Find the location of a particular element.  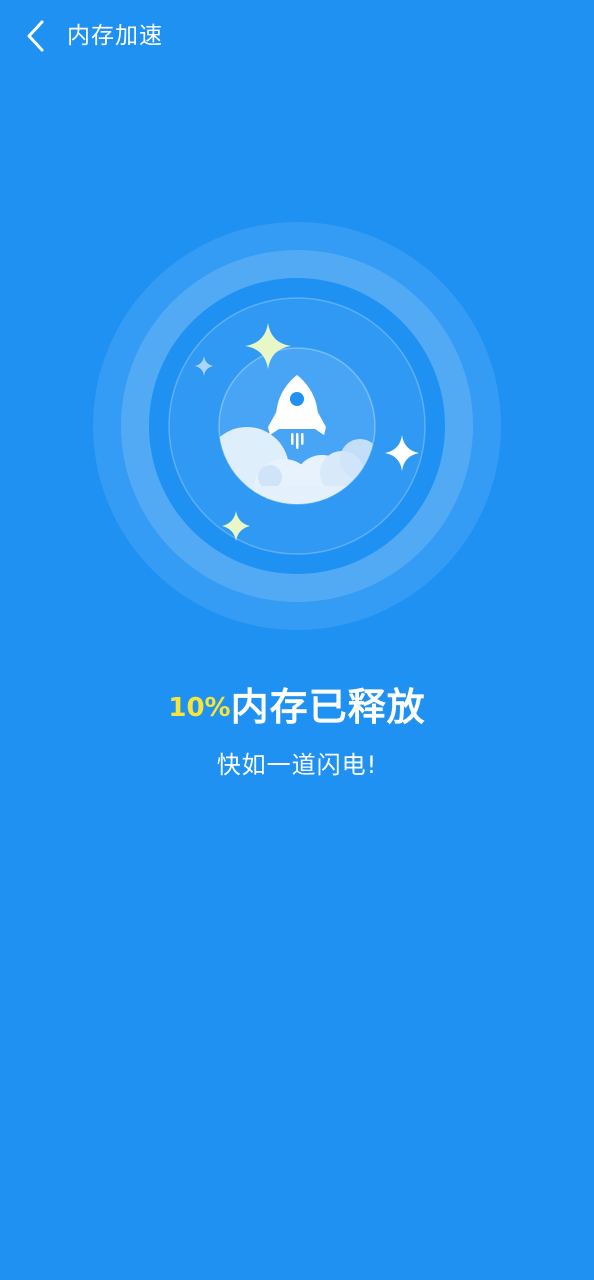

result-subtitle: 快如一道闪电! is located at coordinates (297, 765).